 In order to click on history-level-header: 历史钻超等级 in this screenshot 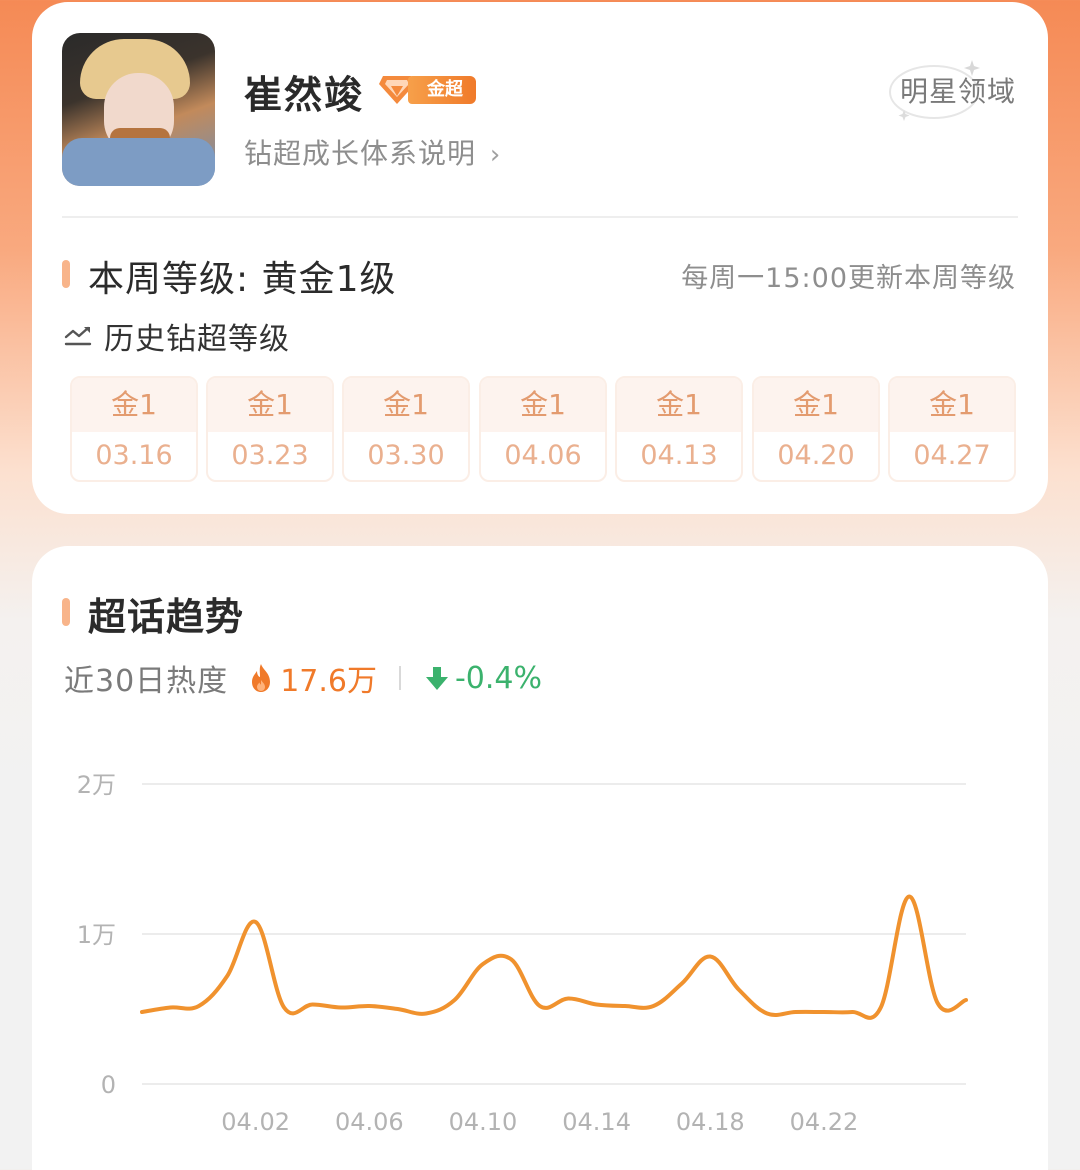, I will do `click(177, 336)`.